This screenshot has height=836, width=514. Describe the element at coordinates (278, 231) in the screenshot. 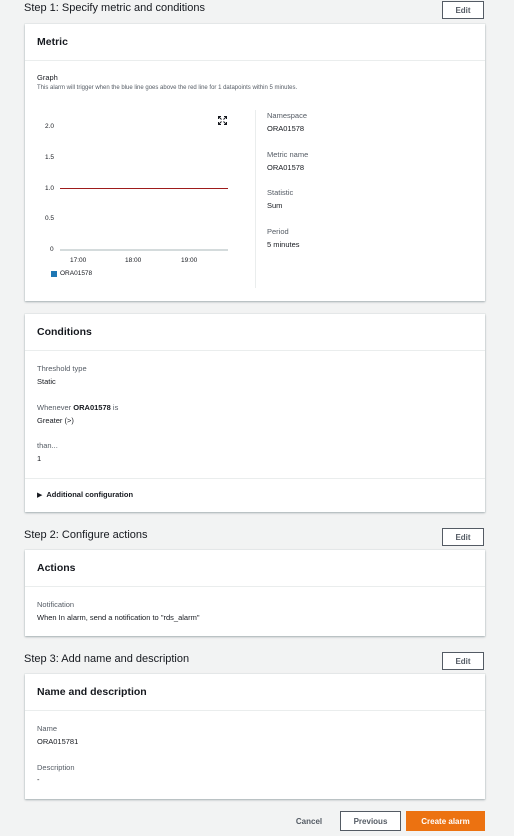

I see `period-label: Period` at that location.